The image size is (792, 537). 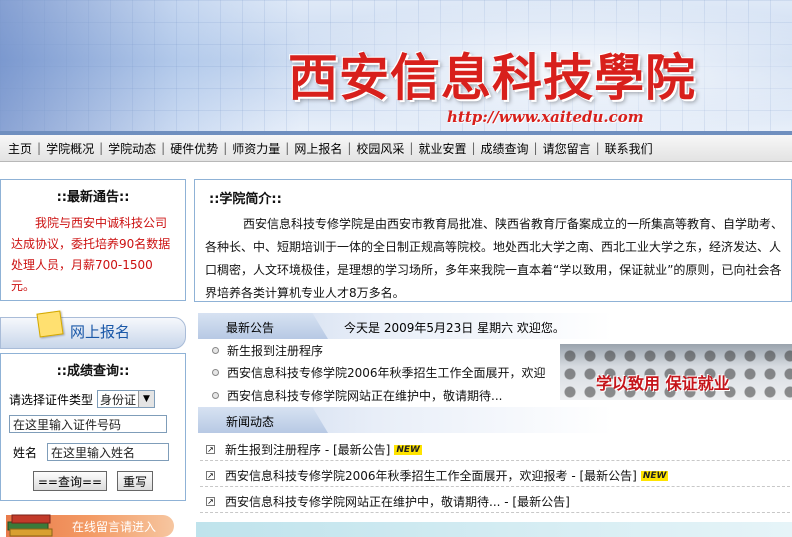 What do you see at coordinates (318, 148) in the screenshot?
I see `nav-link: 网上报名` at bounding box center [318, 148].